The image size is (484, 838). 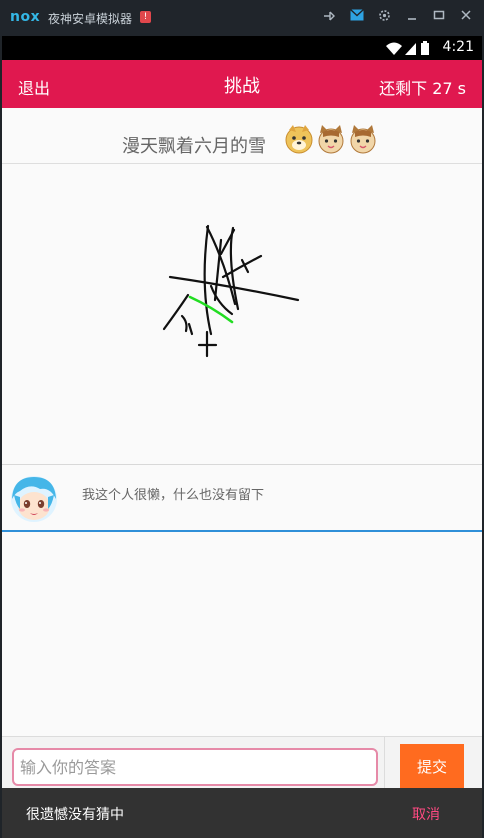 I want to click on hint-text: 漫天飘着六月的雪, so click(x=194, y=146).